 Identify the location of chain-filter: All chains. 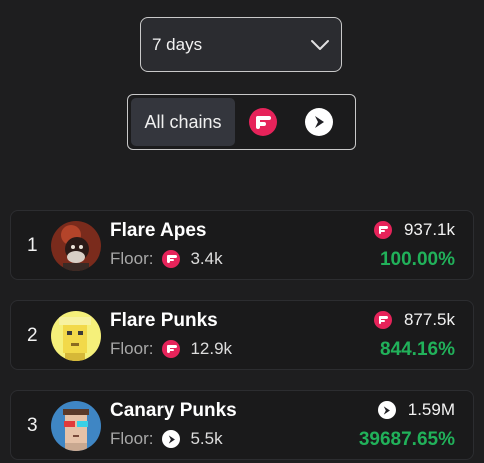
(241, 122).